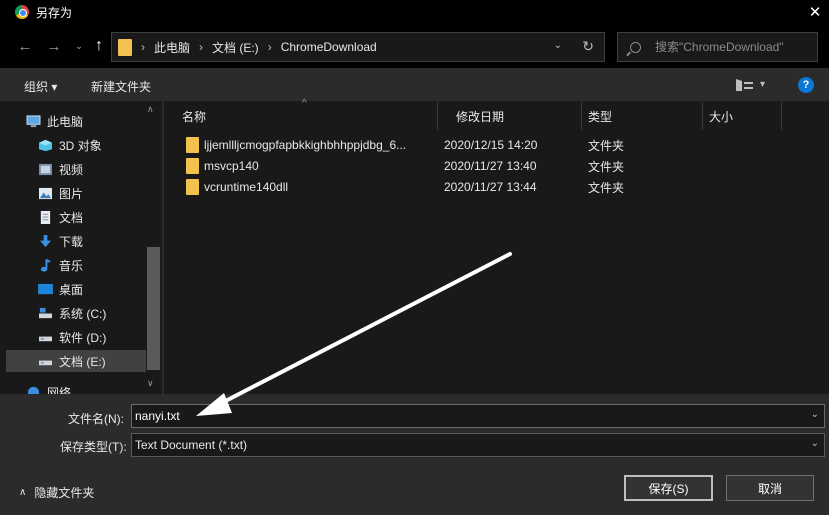  Describe the element at coordinates (235, 47) in the screenshot. I see `breadcrumb-drive-e: 文档 (E:)` at that location.